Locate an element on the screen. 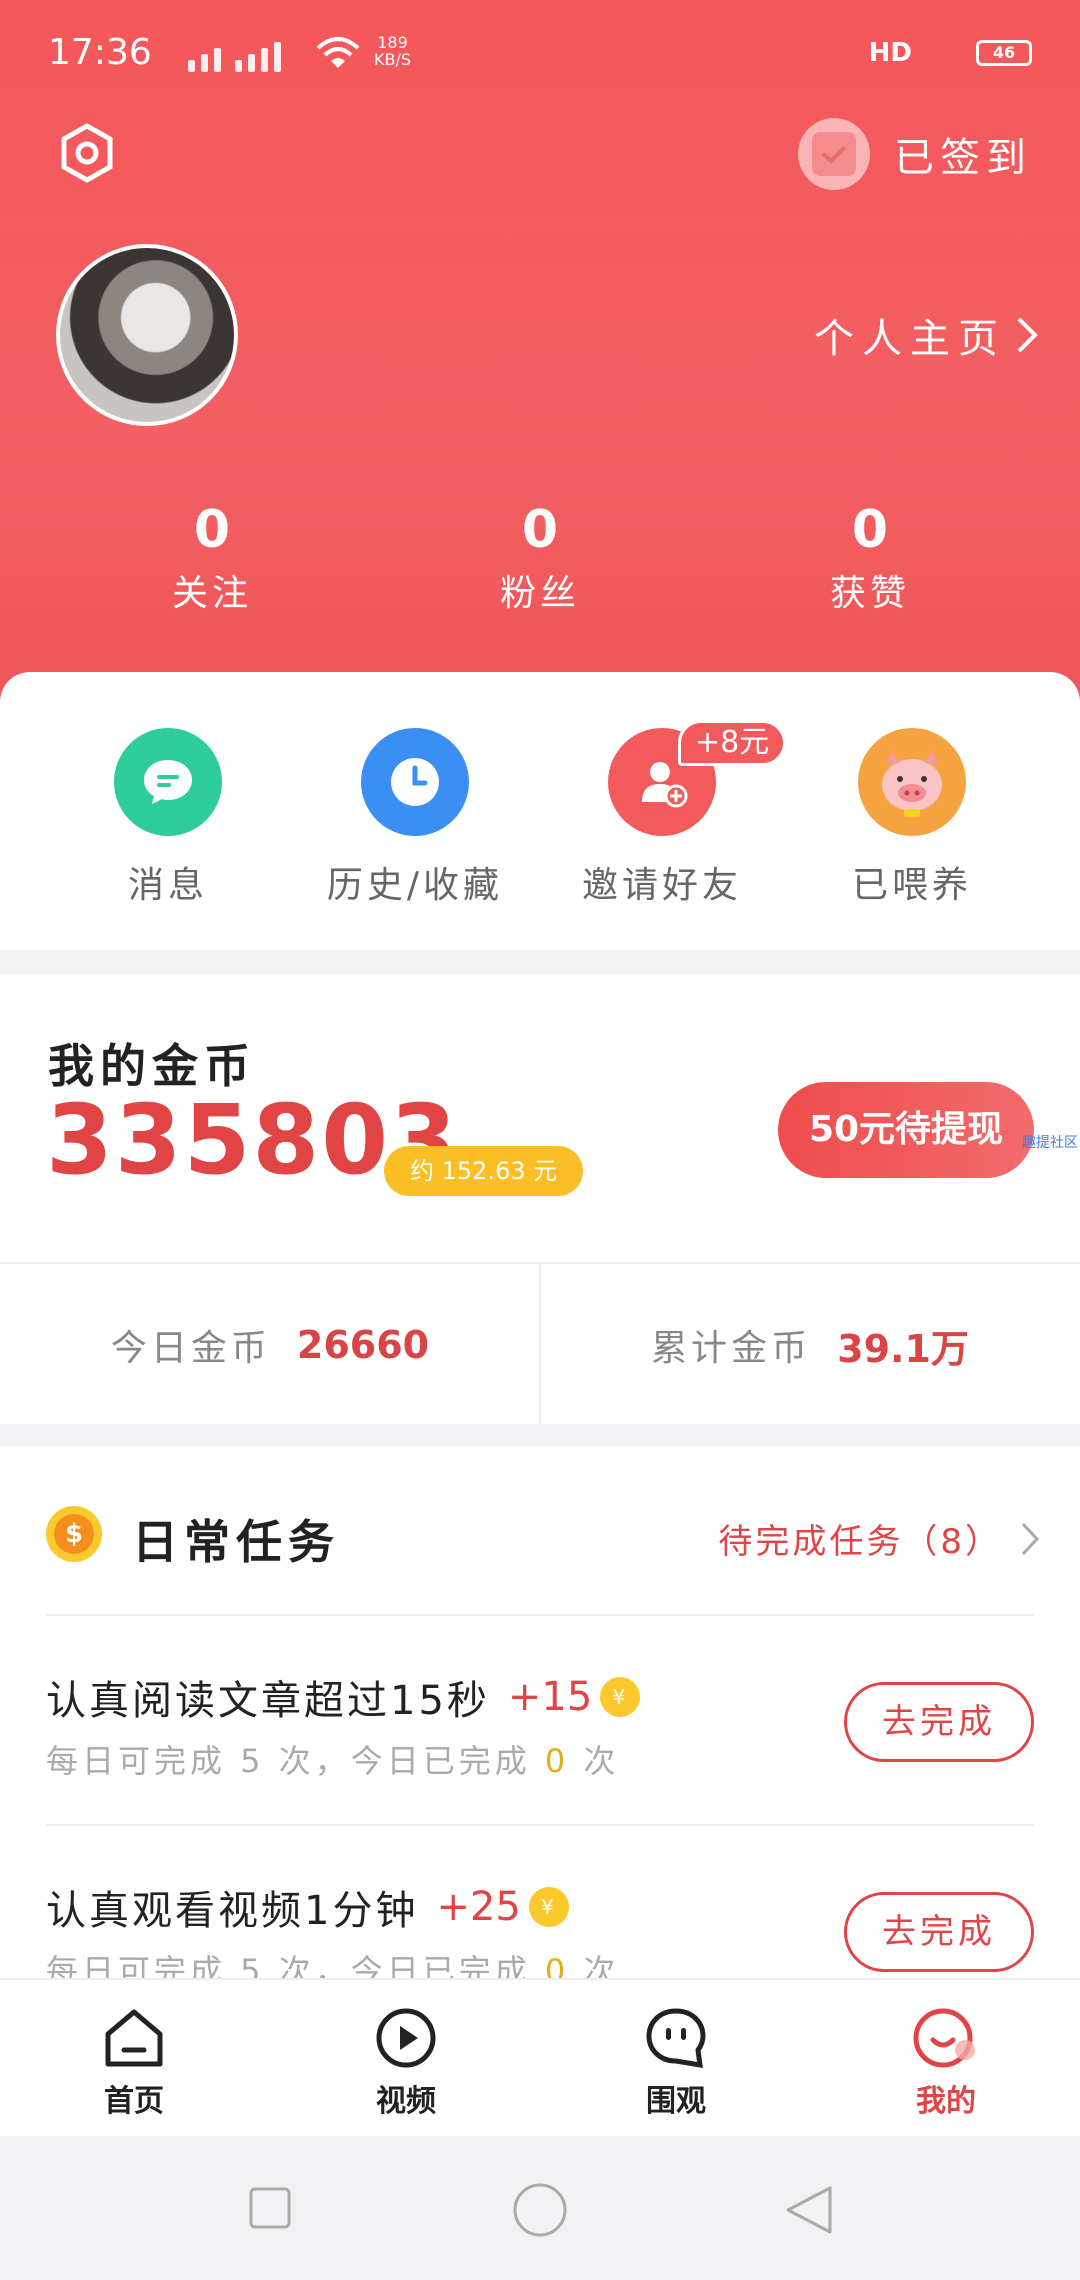 This screenshot has height=2280, width=1080. task-item: 认真观看视频1分钟 +25 ¥ 每日可完成 5 次，今日已完成 0 次 去完成 is located at coordinates (540, 1929).